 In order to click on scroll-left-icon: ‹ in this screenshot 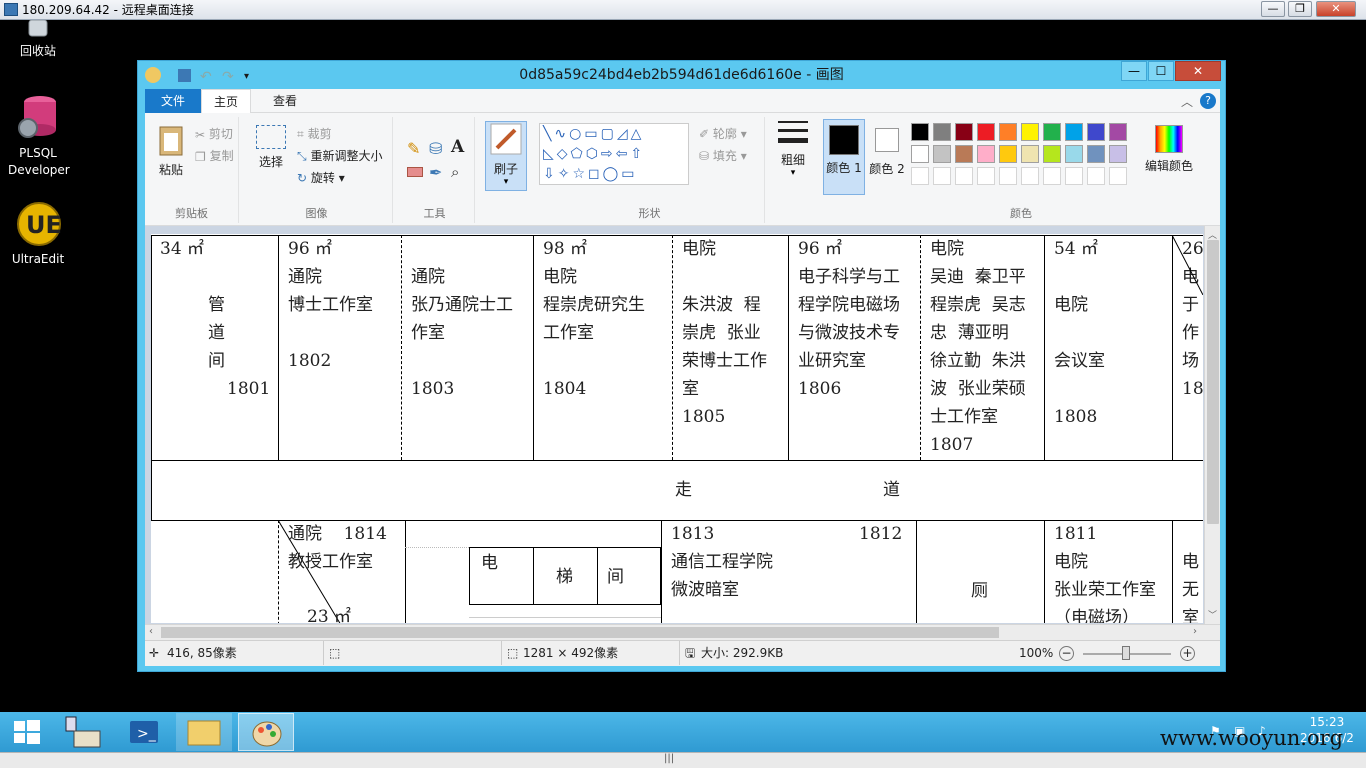, I will do `click(151, 631)`.